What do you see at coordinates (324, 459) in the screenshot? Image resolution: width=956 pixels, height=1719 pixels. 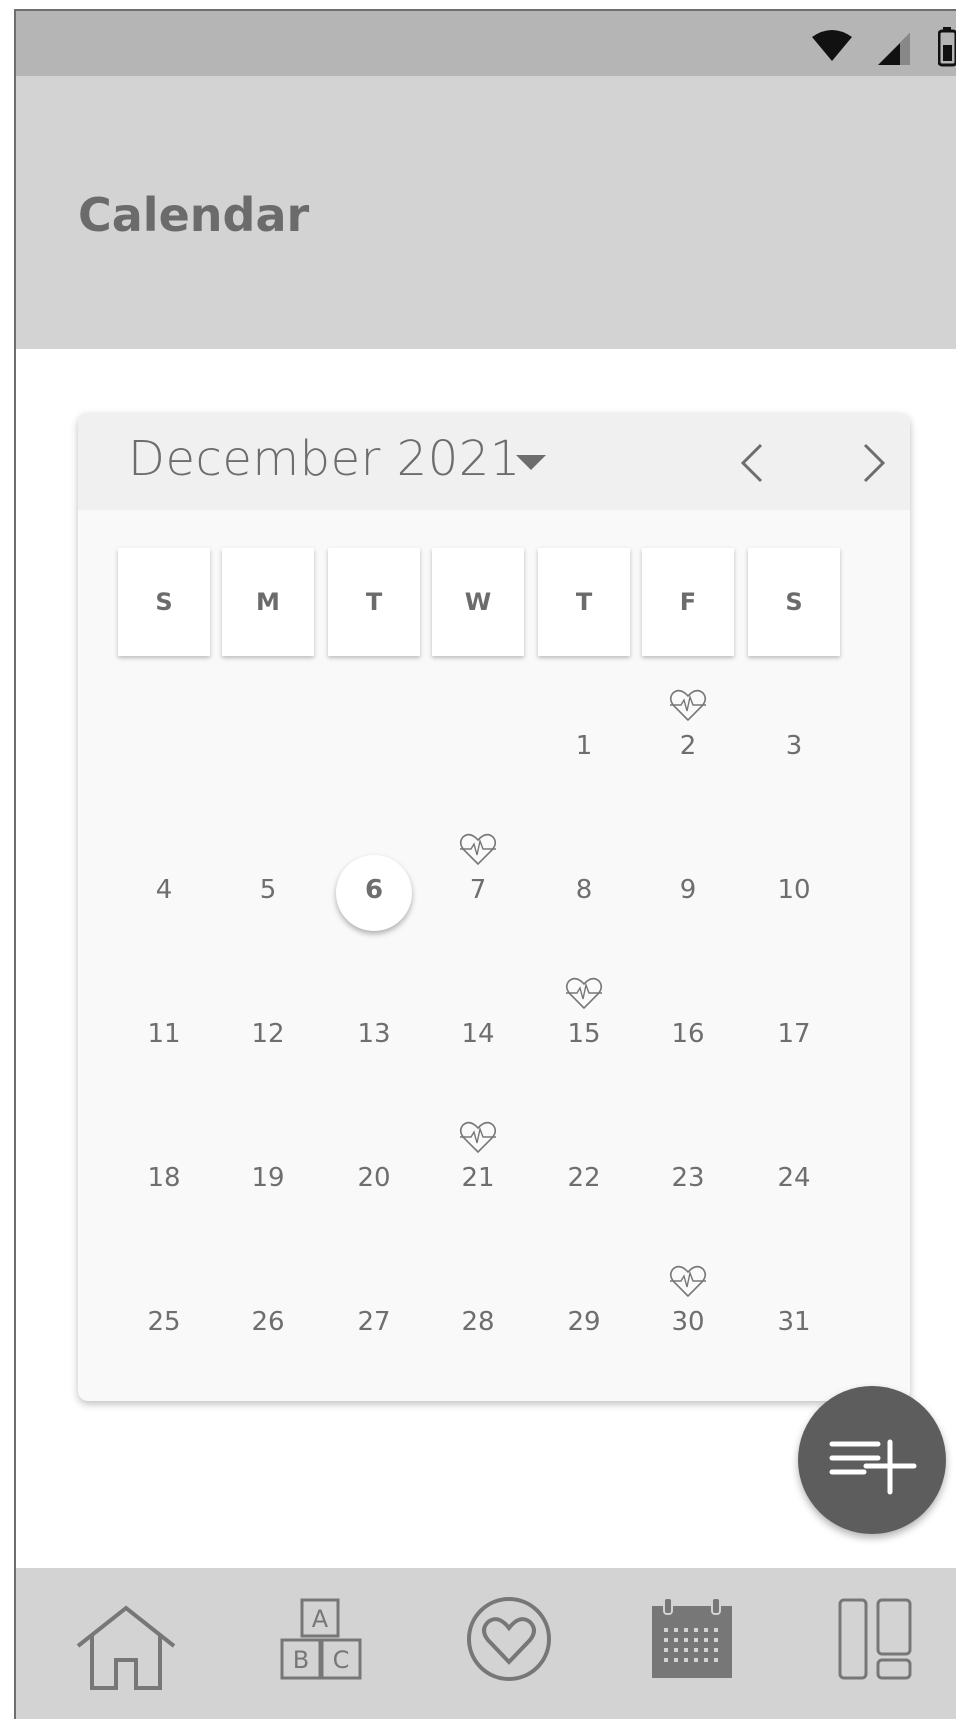 I see `month-year-label: December 2021` at bounding box center [324, 459].